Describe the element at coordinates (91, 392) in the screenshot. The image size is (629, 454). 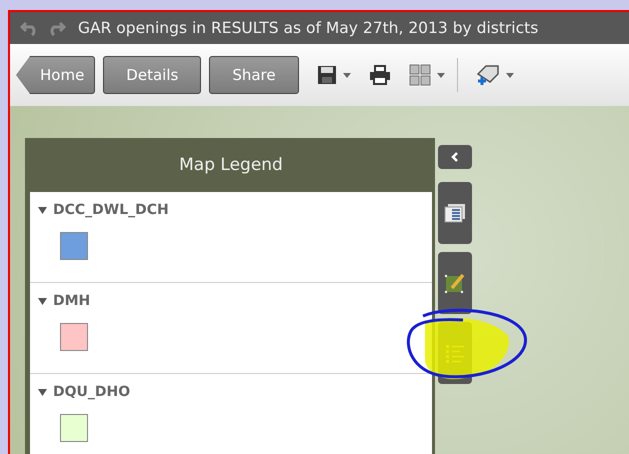
I see `layer-name: DQU_DHO` at that location.